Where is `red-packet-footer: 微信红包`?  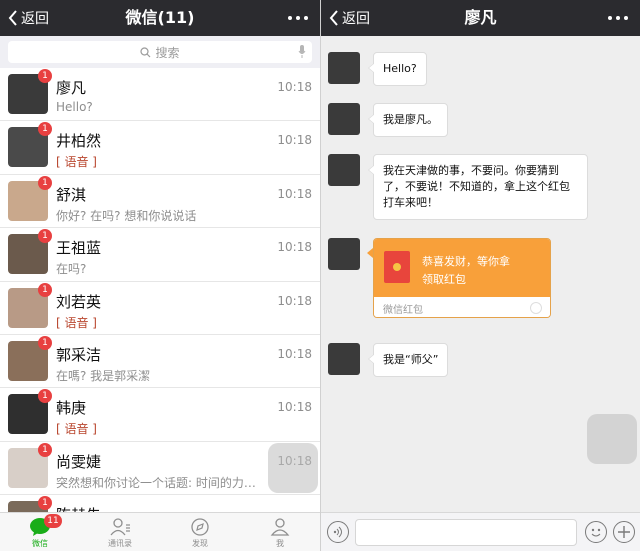
red-packet-footer: 微信红包 is located at coordinates (462, 307).